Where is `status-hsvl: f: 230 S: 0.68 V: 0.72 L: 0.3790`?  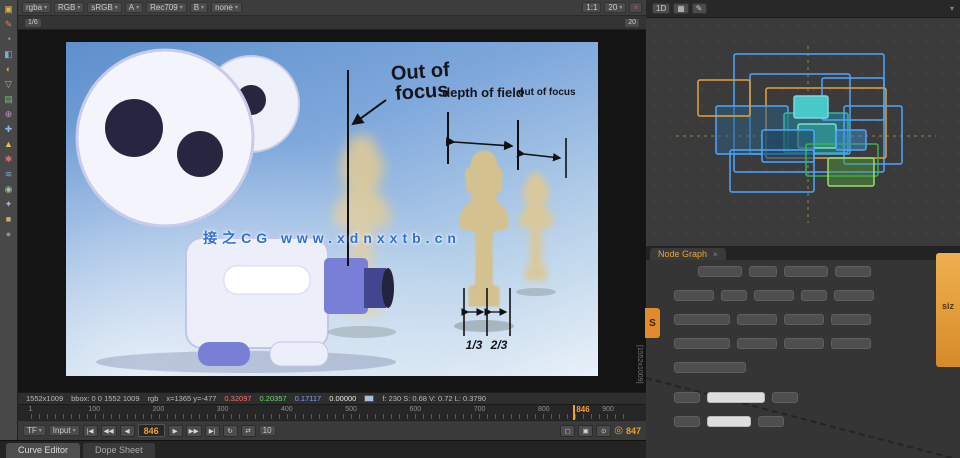 status-hsvl: f: 230 S: 0.68 V: 0.72 L: 0.3790 is located at coordinates (434, 398).